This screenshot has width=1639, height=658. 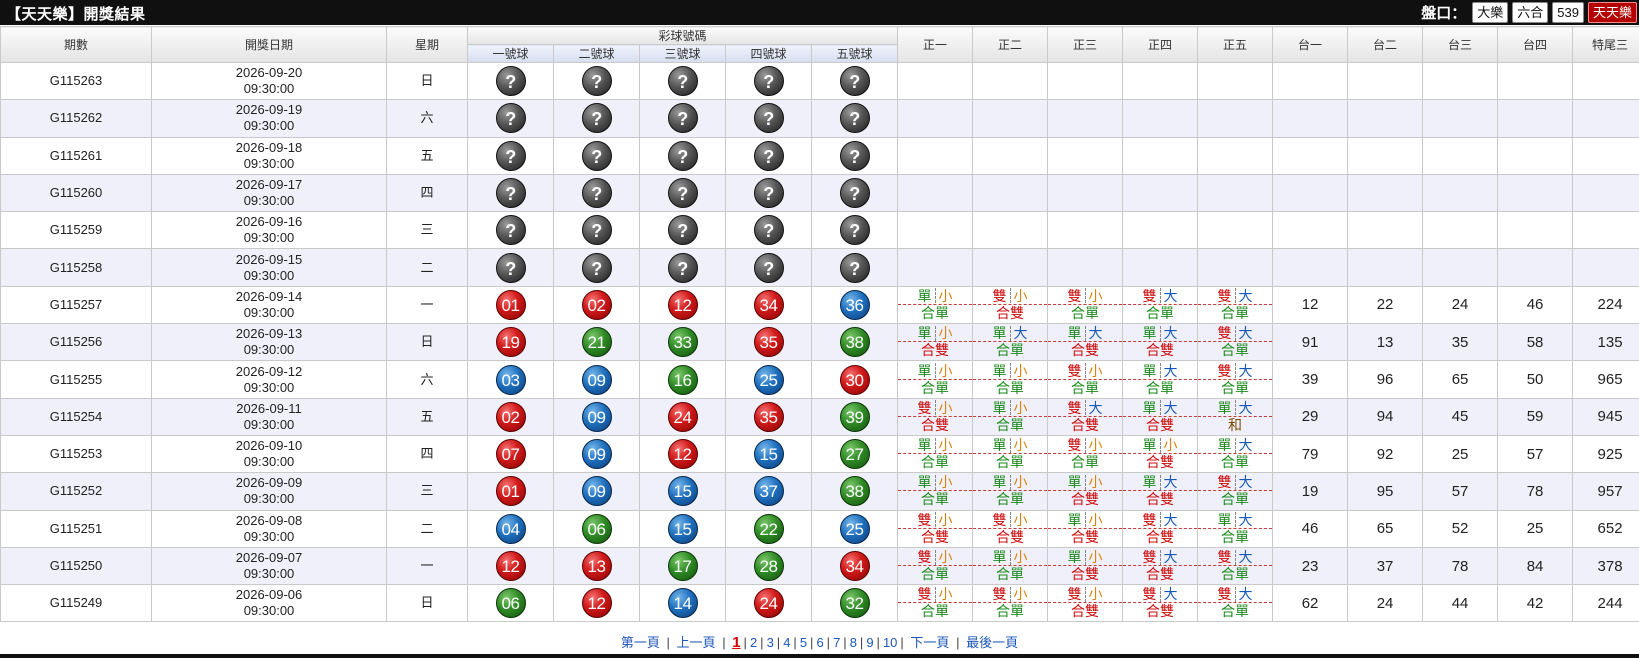 What do you see at coordinates (640, 642) in the screenshot?
I see `pager-first: 第一頁` at bounding box center [640, 642].